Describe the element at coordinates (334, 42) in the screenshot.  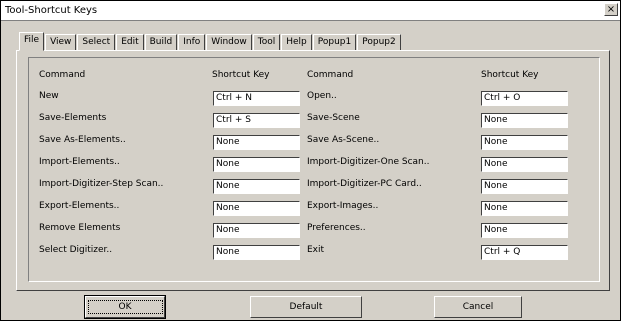
I see `tab-popup1: Popup1` at that location.